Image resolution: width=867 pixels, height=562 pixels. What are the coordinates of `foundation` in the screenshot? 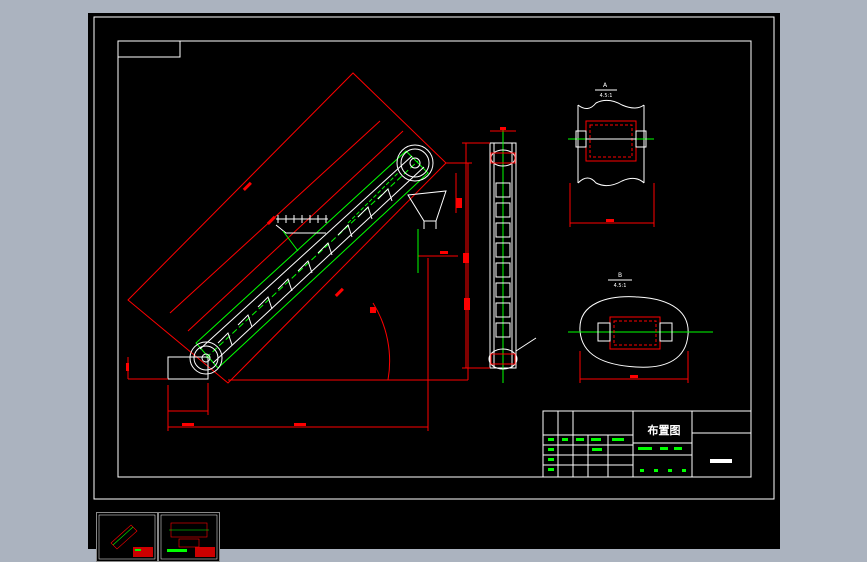 It's located at (188, 368).